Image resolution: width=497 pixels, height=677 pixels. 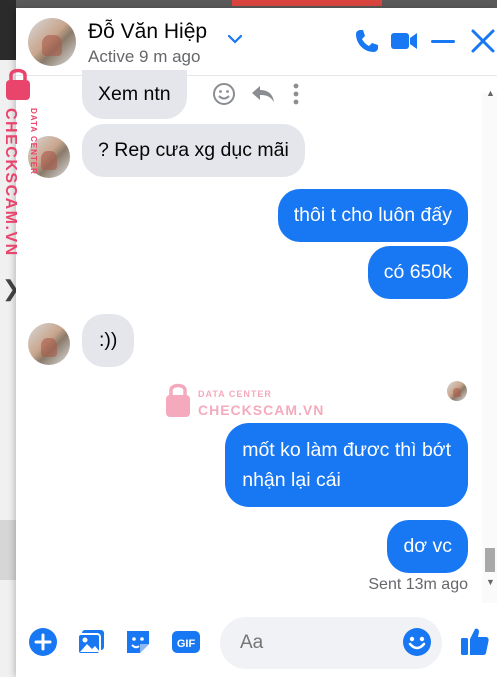 What do you see at coordinates (52, 42) in the screenshot?
I see `contact-avatar` at bounding box center [52, 42].